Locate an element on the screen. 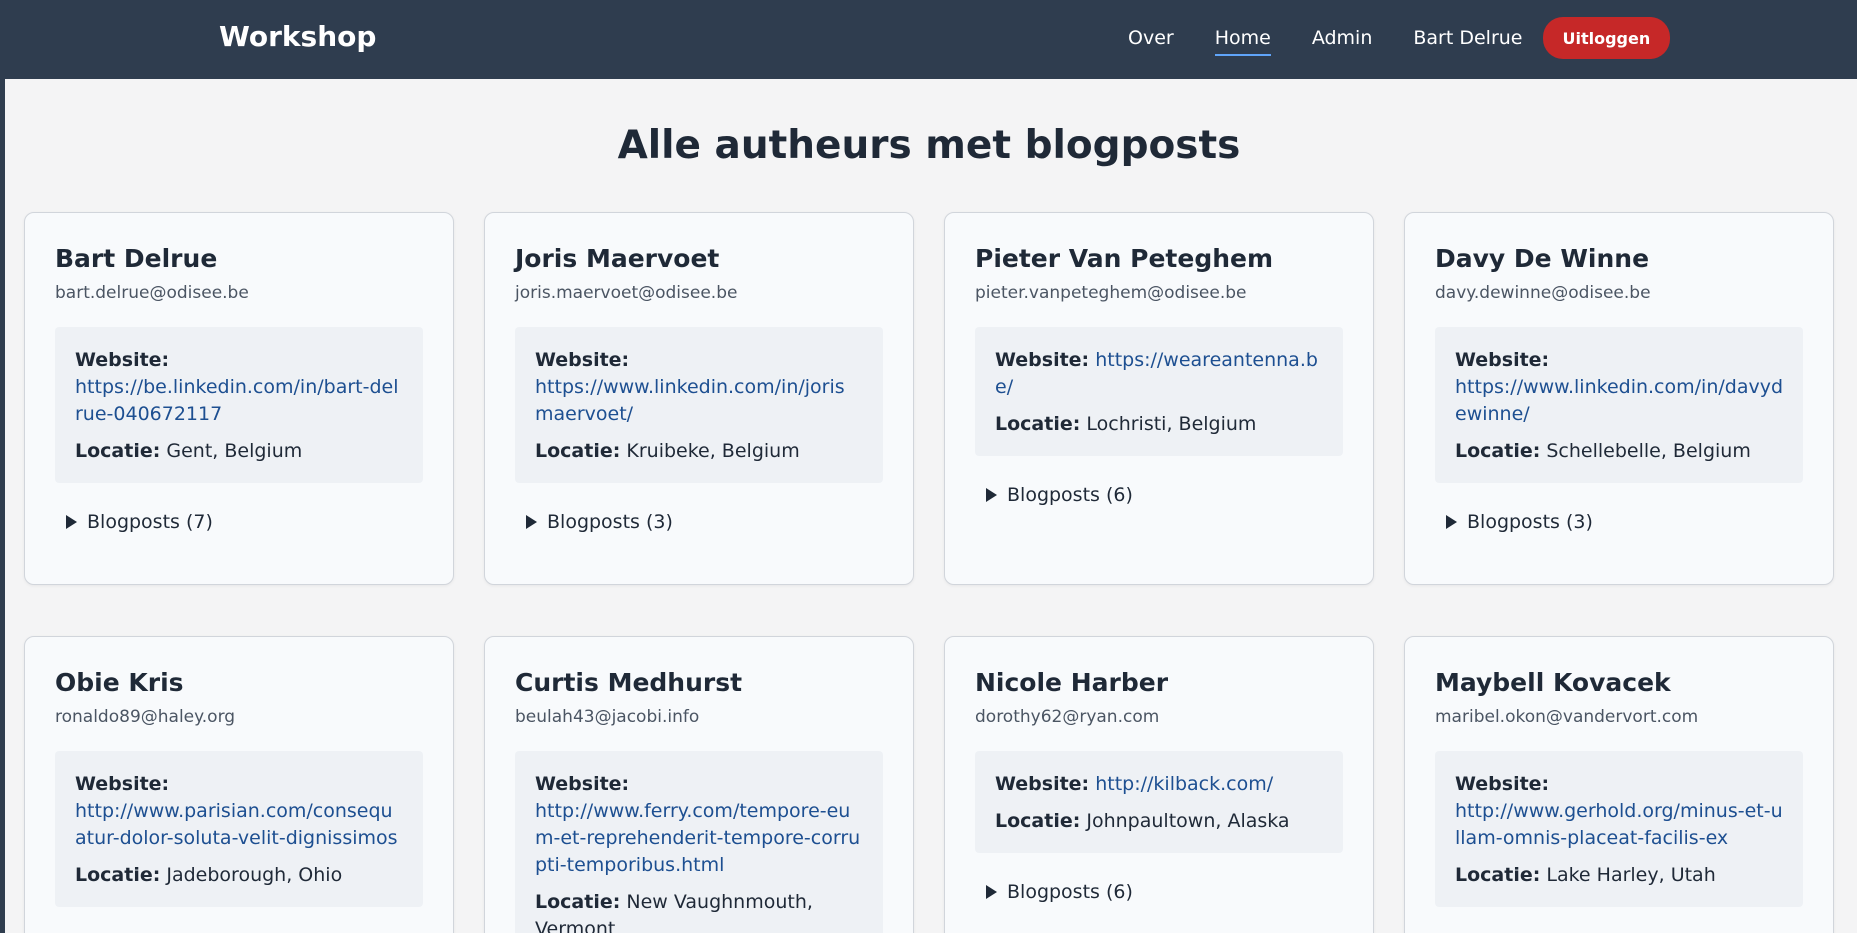  location-value: Lochristi, Belgium is located at coordinates (1171, 424).